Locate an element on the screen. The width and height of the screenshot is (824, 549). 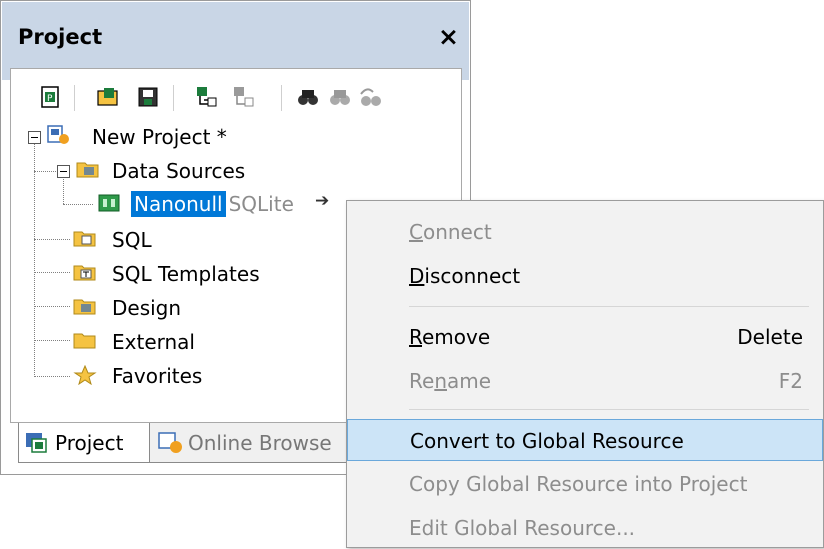
tree-node-data-sources: Data Sources is located at coordinates (178, 171).